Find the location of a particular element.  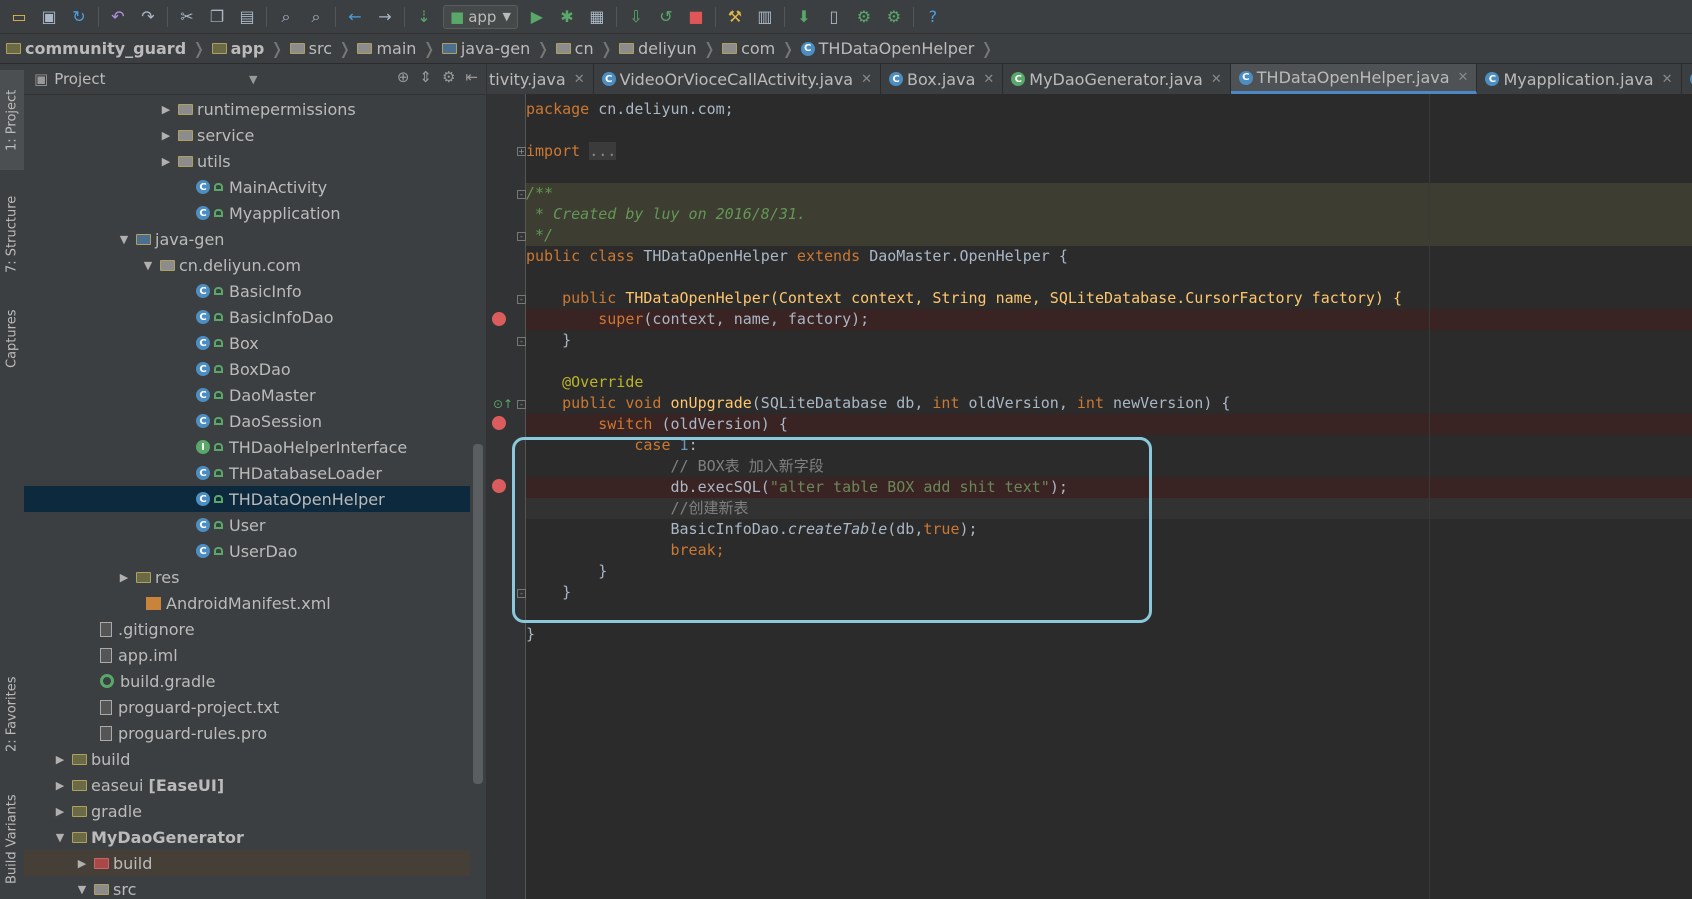

tree-item: .gitignore is located at coordinates (247, 629).